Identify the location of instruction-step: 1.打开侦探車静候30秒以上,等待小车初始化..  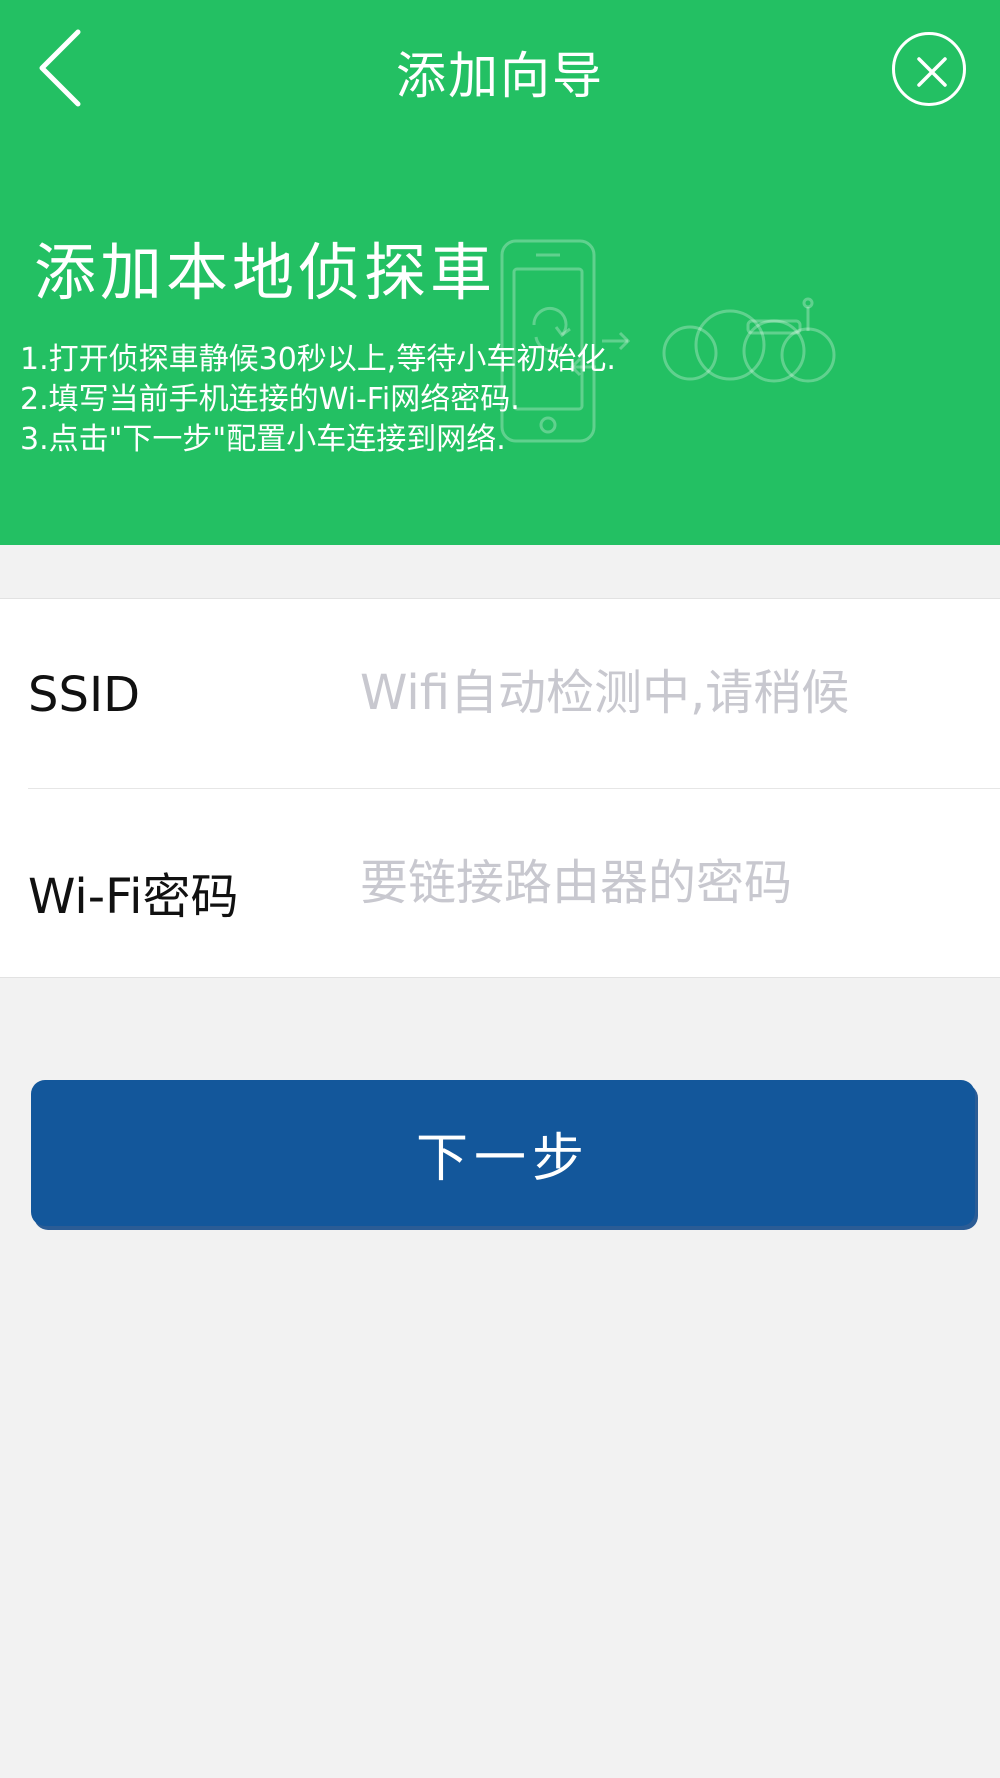
(318, 359).